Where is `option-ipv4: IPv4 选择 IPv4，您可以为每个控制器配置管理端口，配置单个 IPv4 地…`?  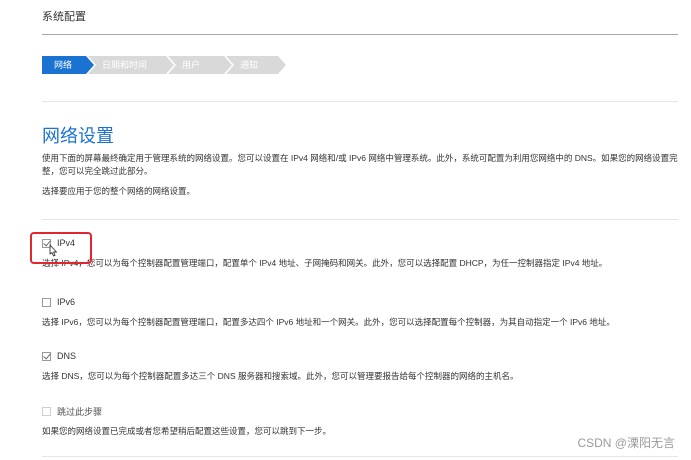
option-ipv4: IPv4 选择 IPv4，您可以为每个控制器配置管理端口，配置单个 IPv4 地… is located at coordinates (324, 252).